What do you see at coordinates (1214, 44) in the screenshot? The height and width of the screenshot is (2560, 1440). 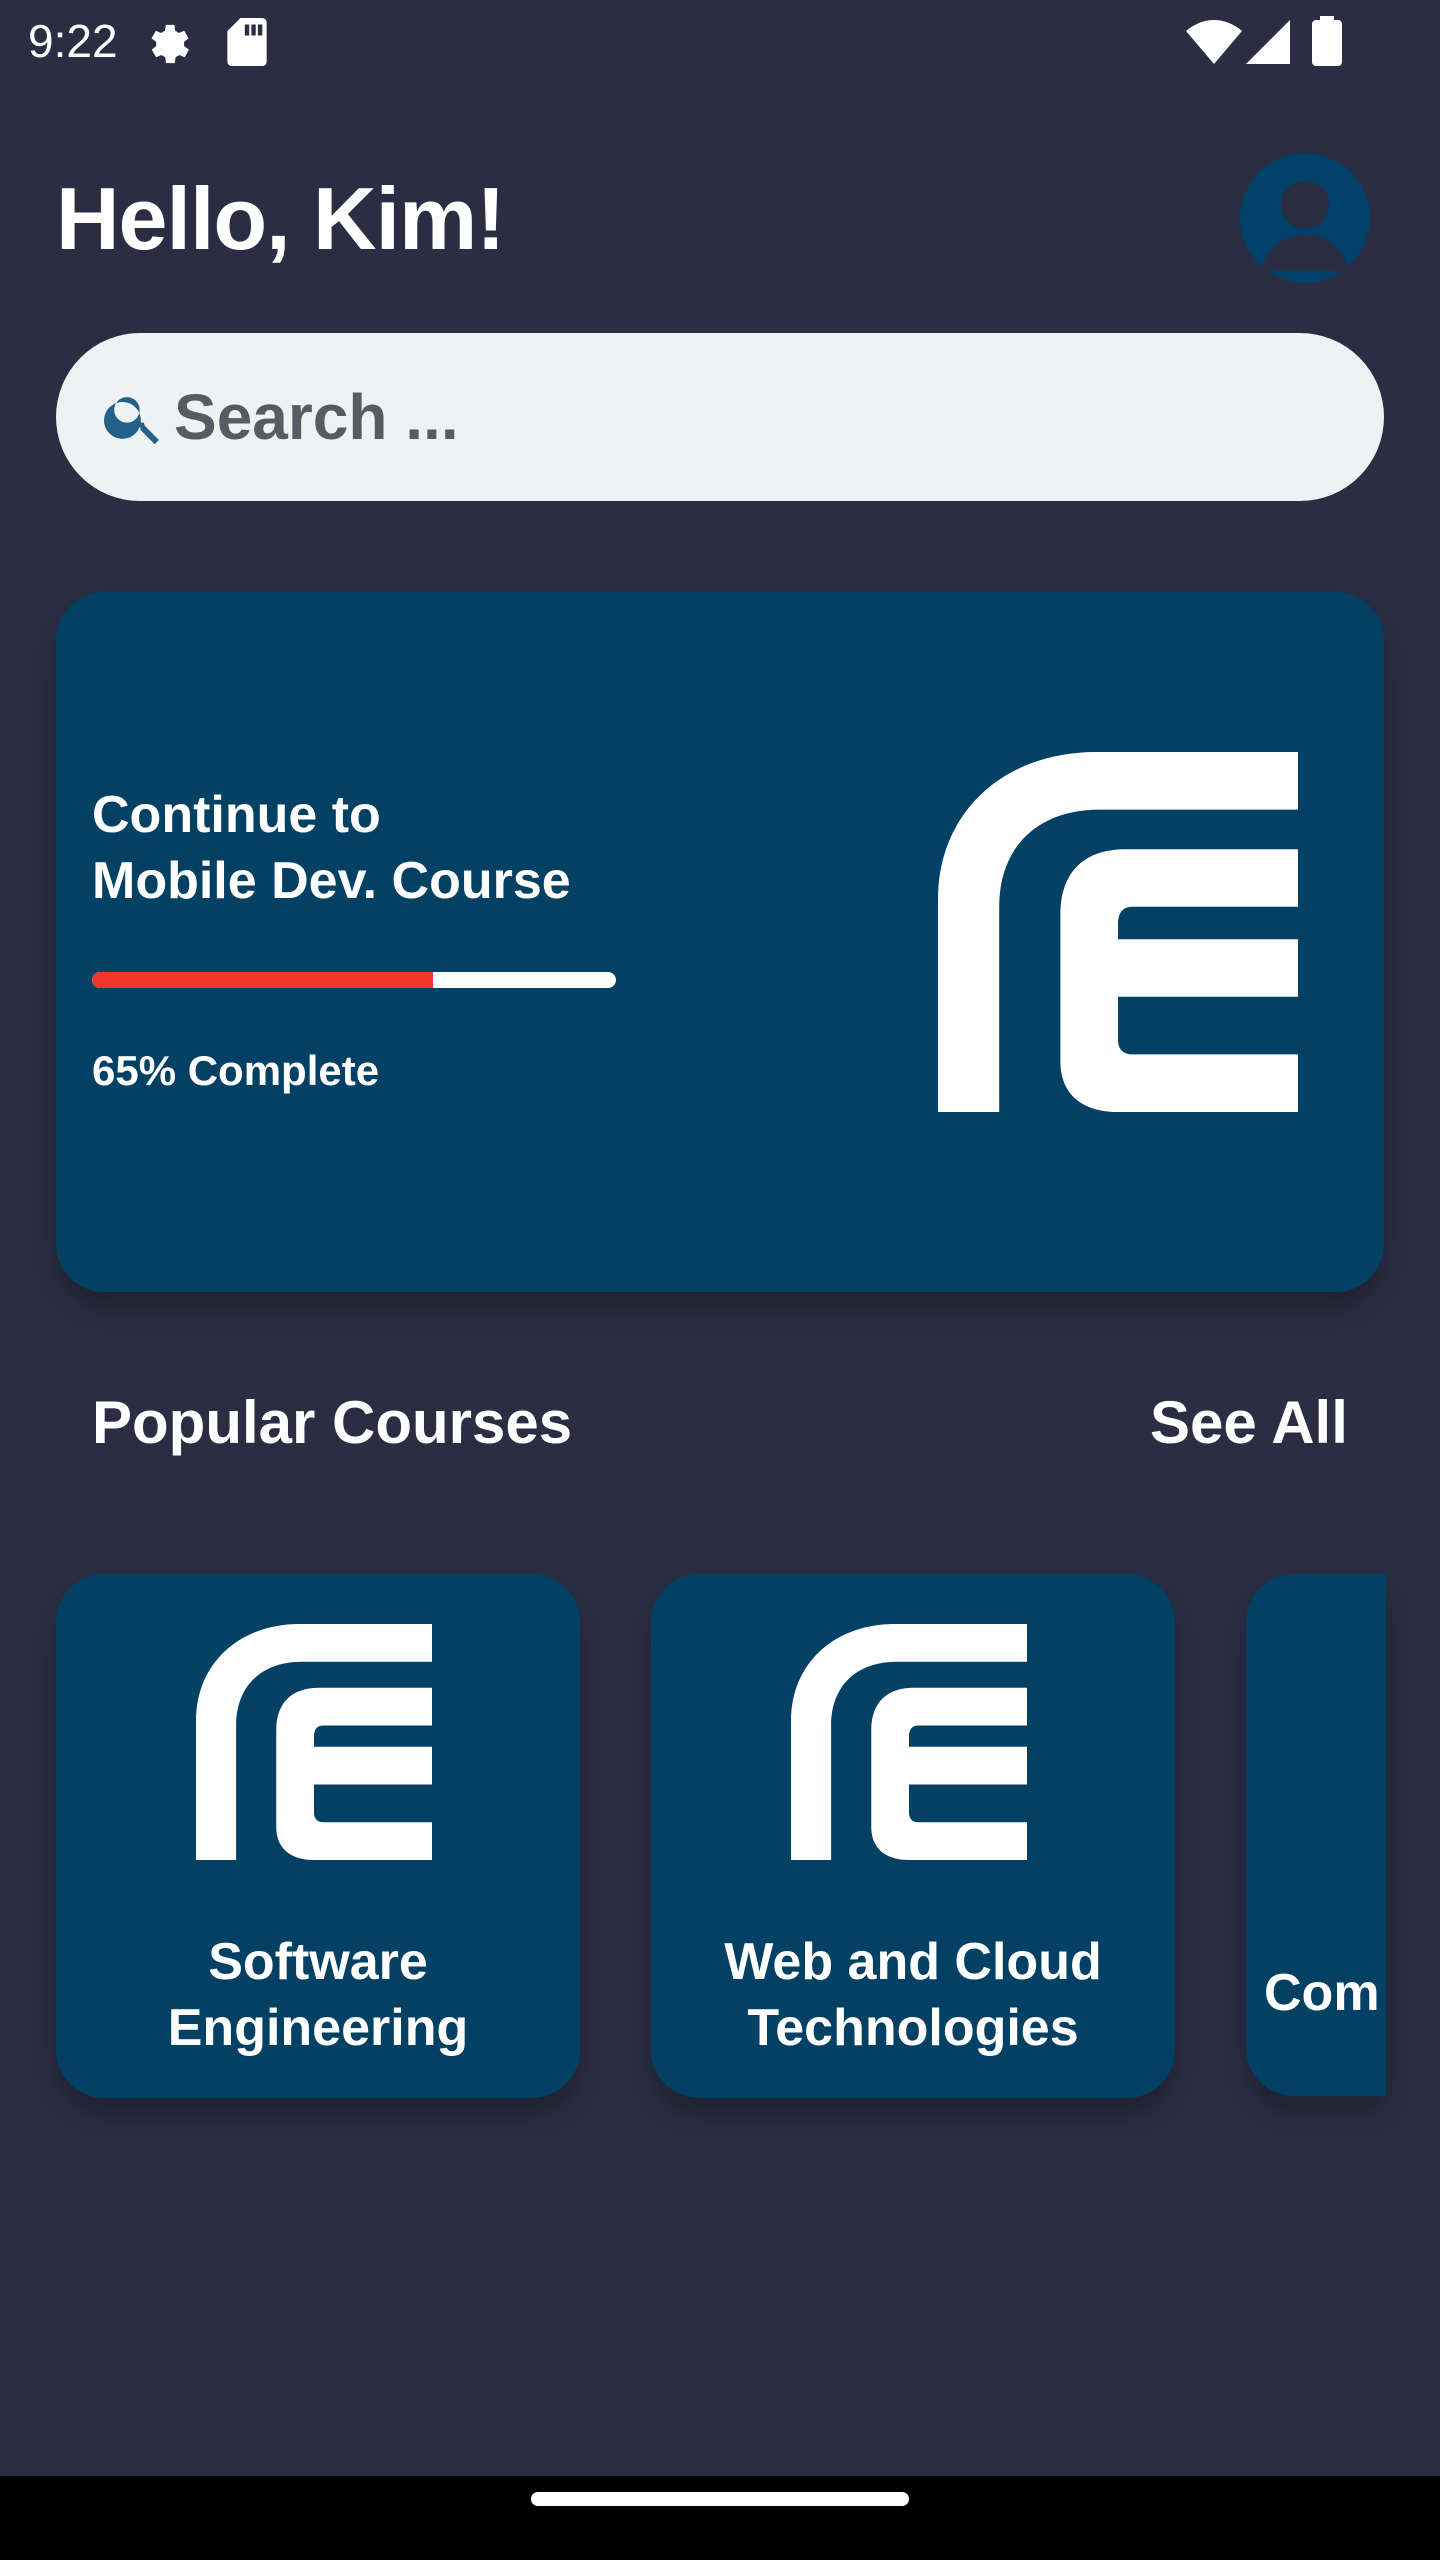 I see `wifi-icon` at bounding box center [1214, 44].